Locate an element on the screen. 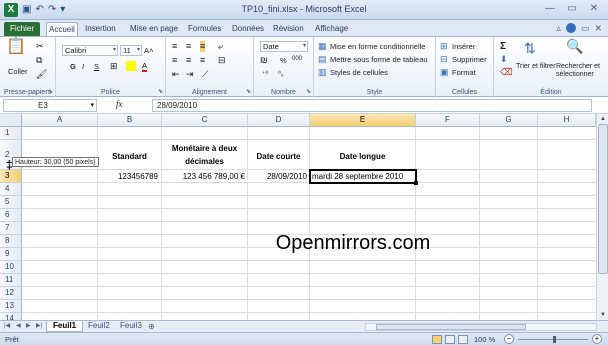  help-icon: ? is located at coordinates (570, 28).